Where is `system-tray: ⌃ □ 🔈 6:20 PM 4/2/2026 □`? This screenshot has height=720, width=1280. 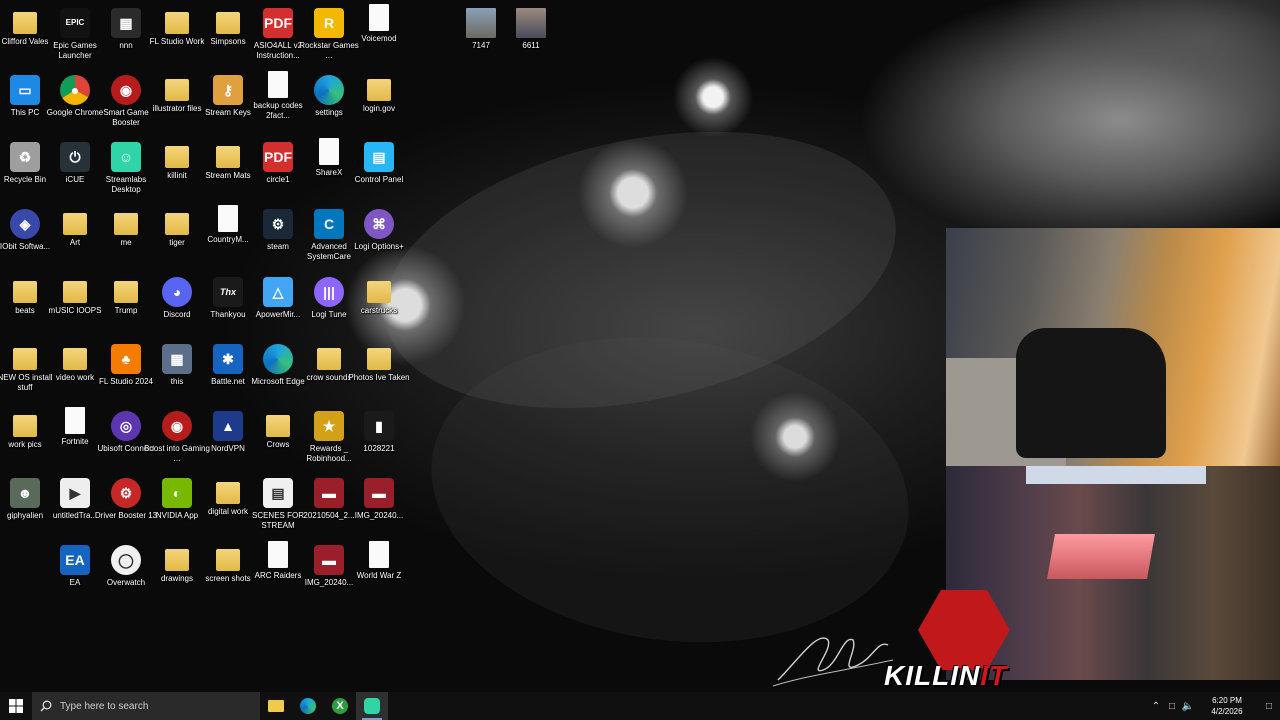 system-tray: ⌃ □ 🔈 6:20 PM 4/2/2026 □ is located at coordinates (1214, 706).